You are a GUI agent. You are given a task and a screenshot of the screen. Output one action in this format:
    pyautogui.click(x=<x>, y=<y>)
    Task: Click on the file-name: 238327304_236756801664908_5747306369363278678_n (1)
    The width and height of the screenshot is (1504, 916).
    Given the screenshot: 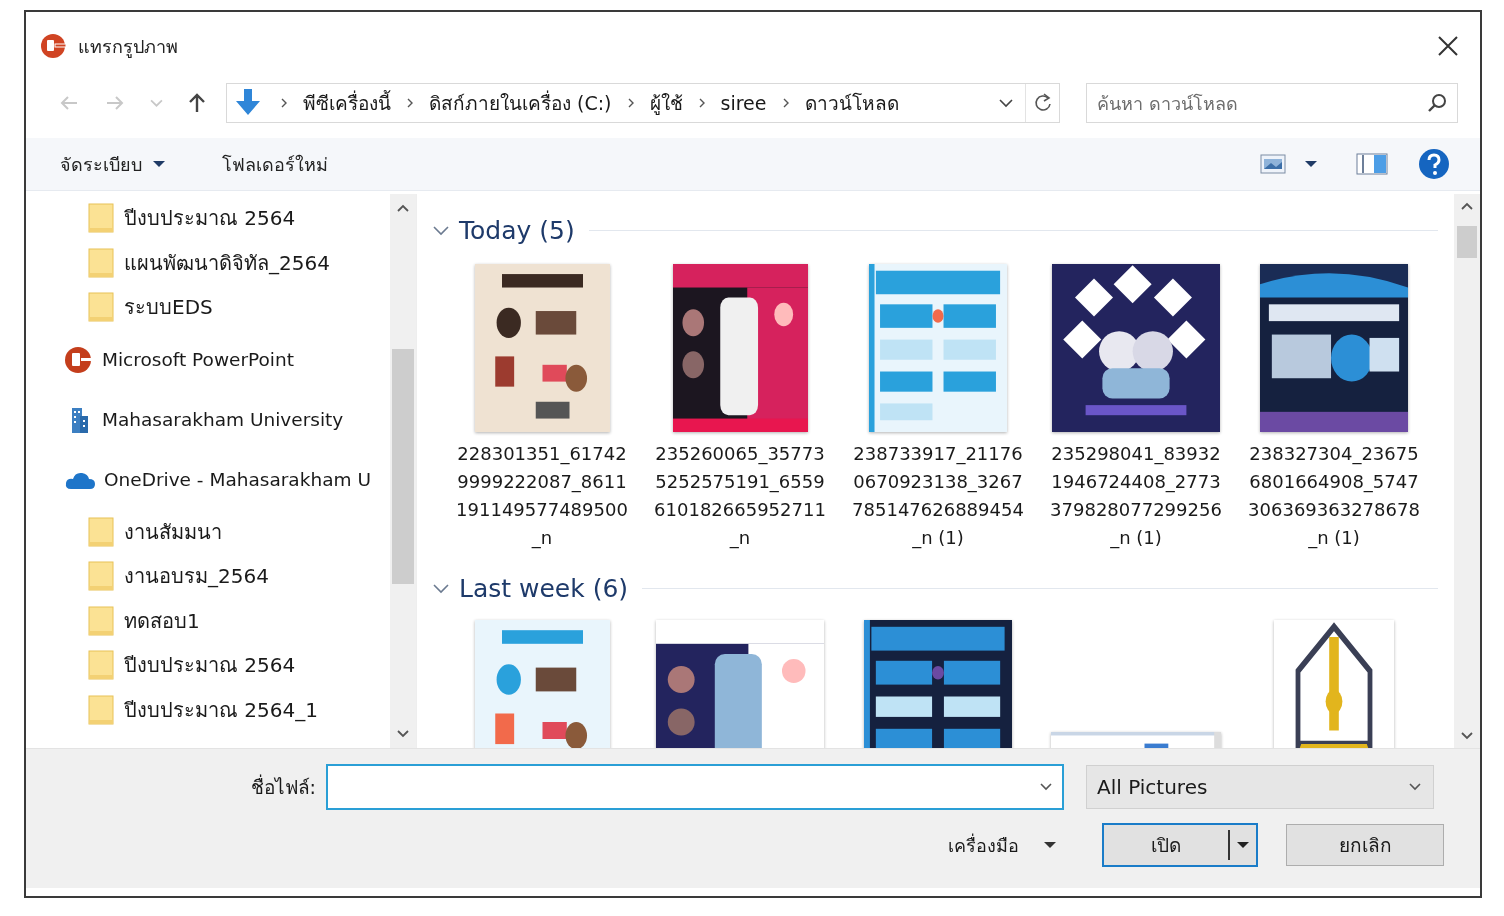 What is the action you would take?
    pyautogui.click(x=1334, y=496)
    